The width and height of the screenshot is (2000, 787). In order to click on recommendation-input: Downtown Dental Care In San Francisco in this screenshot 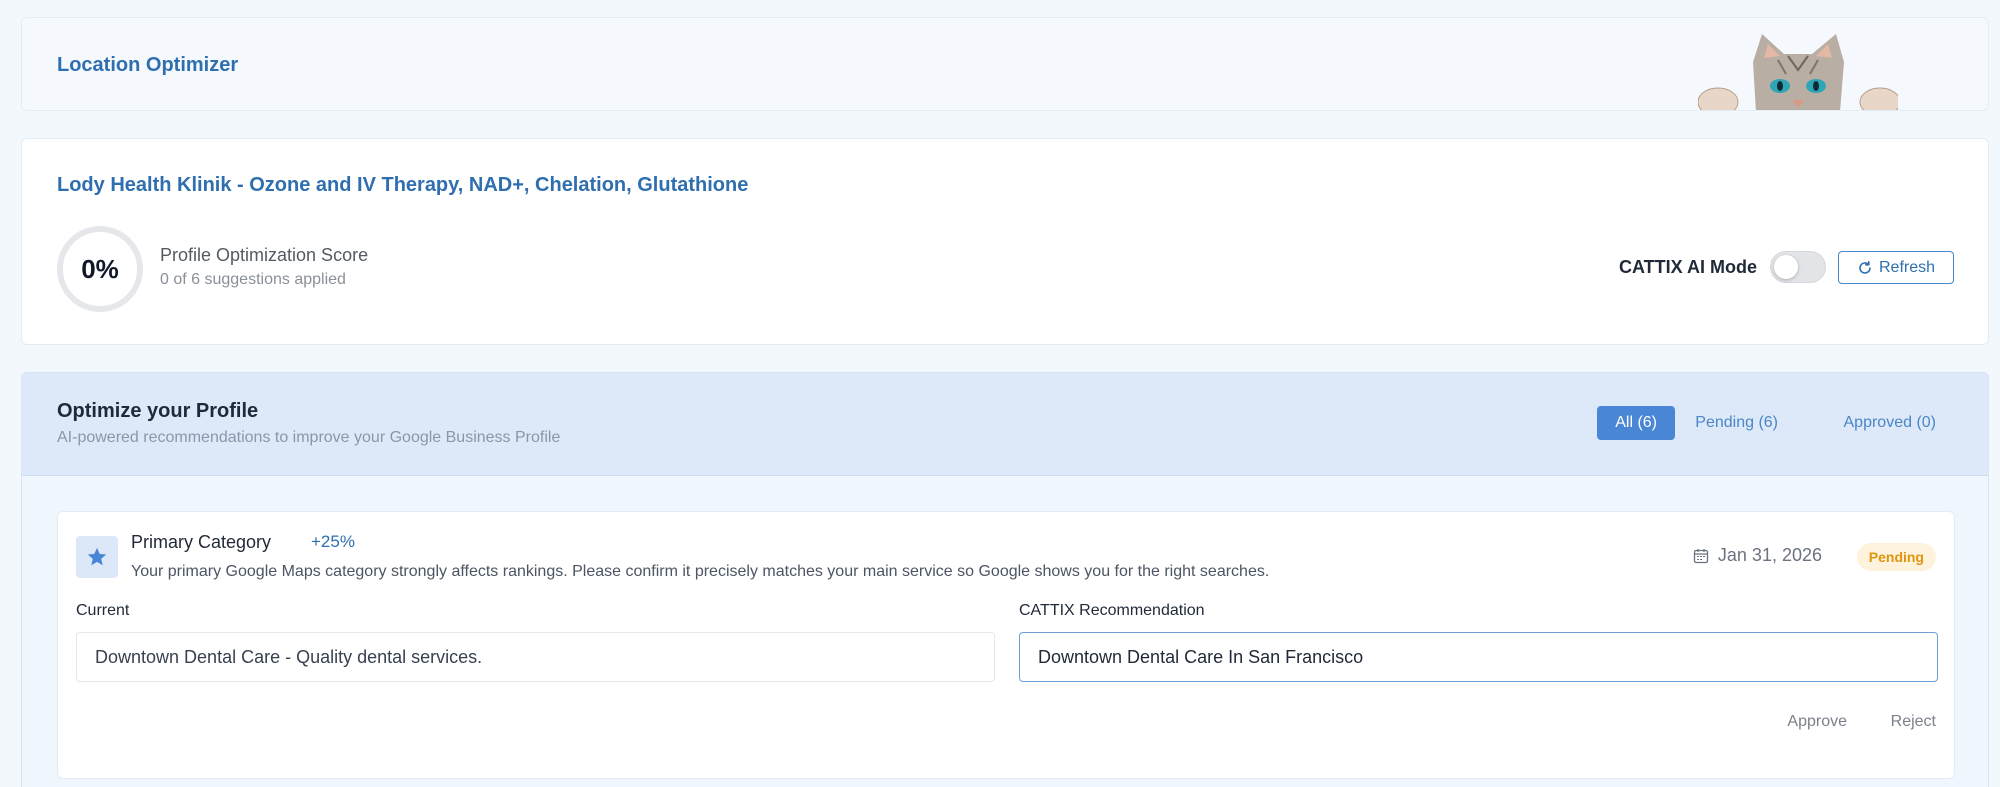, I will do `click(1478, 657)`.